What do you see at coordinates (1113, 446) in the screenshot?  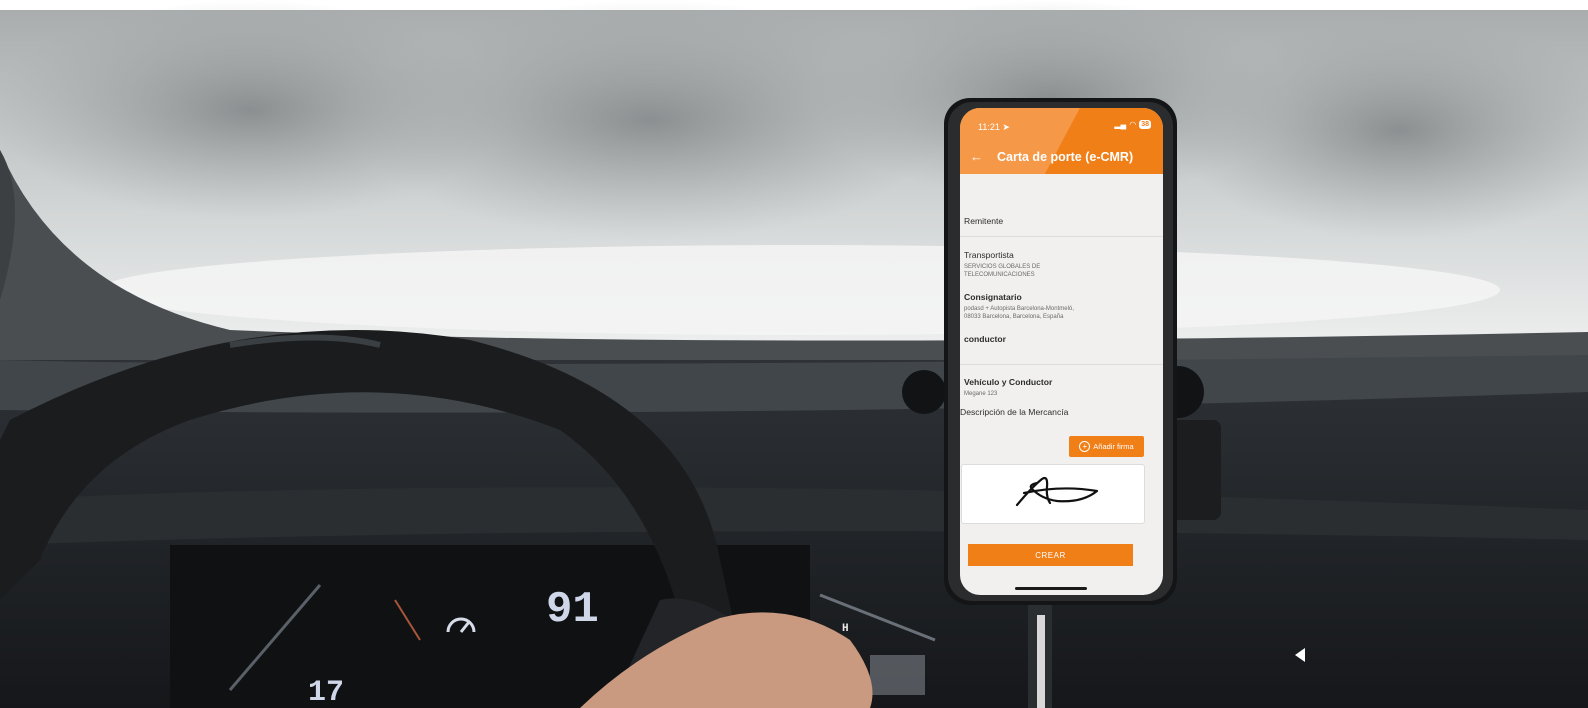 I see `add-signature-label: Añadir firma` at bounding box center [1113, 446].